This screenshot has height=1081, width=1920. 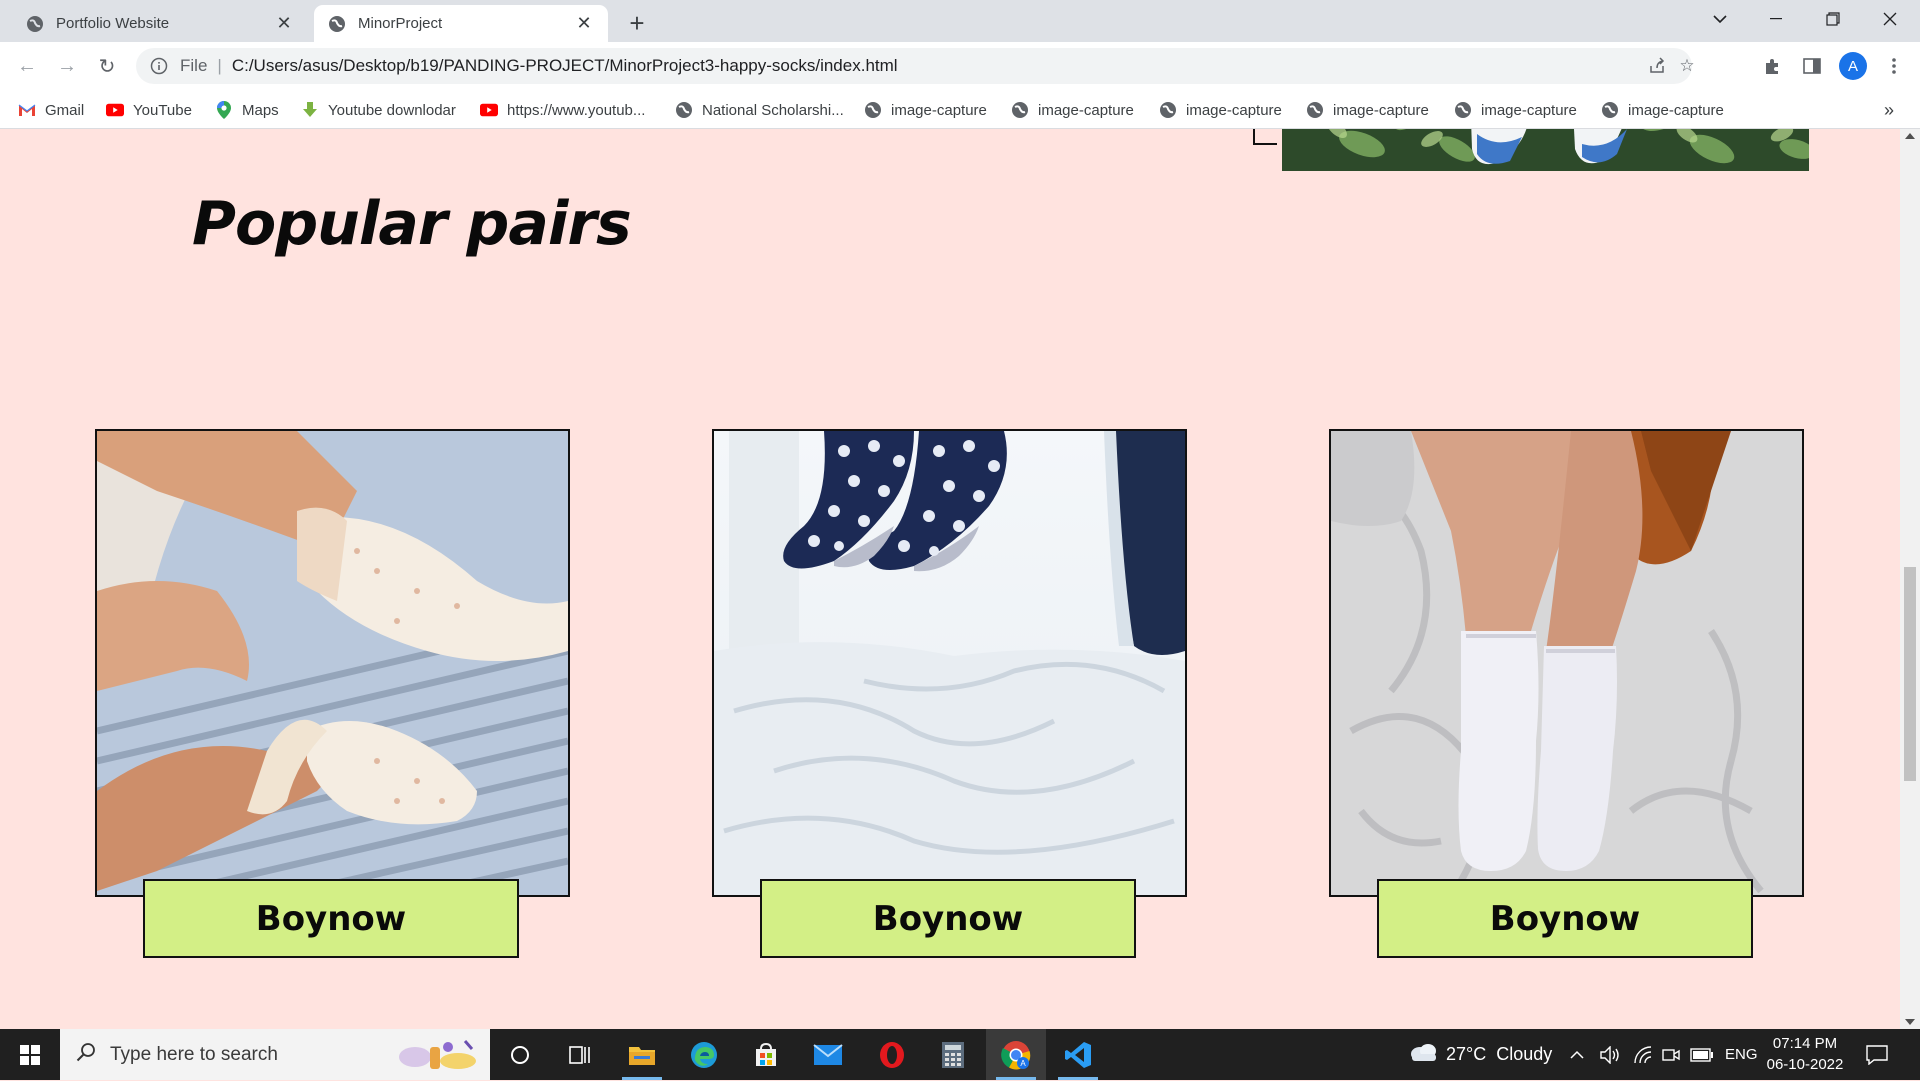 I want to click on tab-portfolio-website: Portfolio Website ✕, so click(x=160, y=23).